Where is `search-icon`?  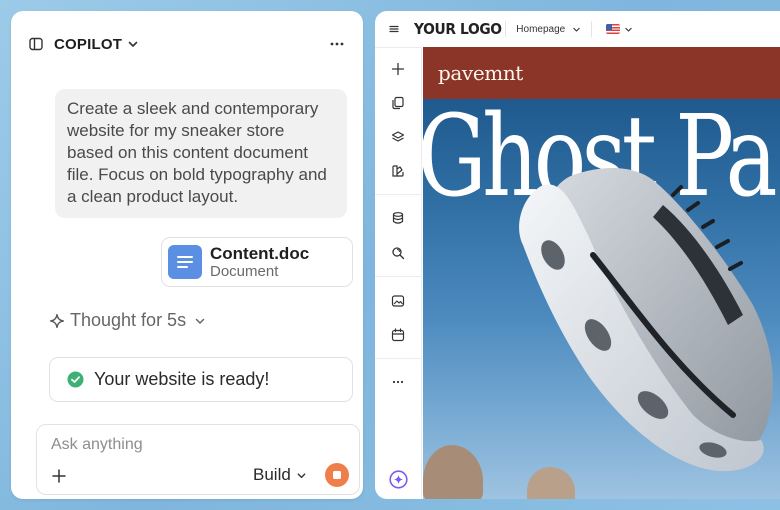 search-icon is located at coordinates (398, 253).